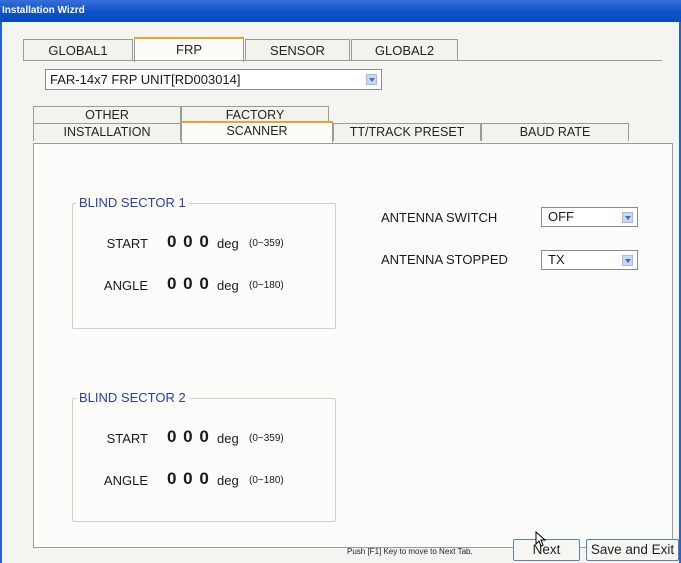  I want to click on antenna-stopped-value: TX, so click(556, 259).